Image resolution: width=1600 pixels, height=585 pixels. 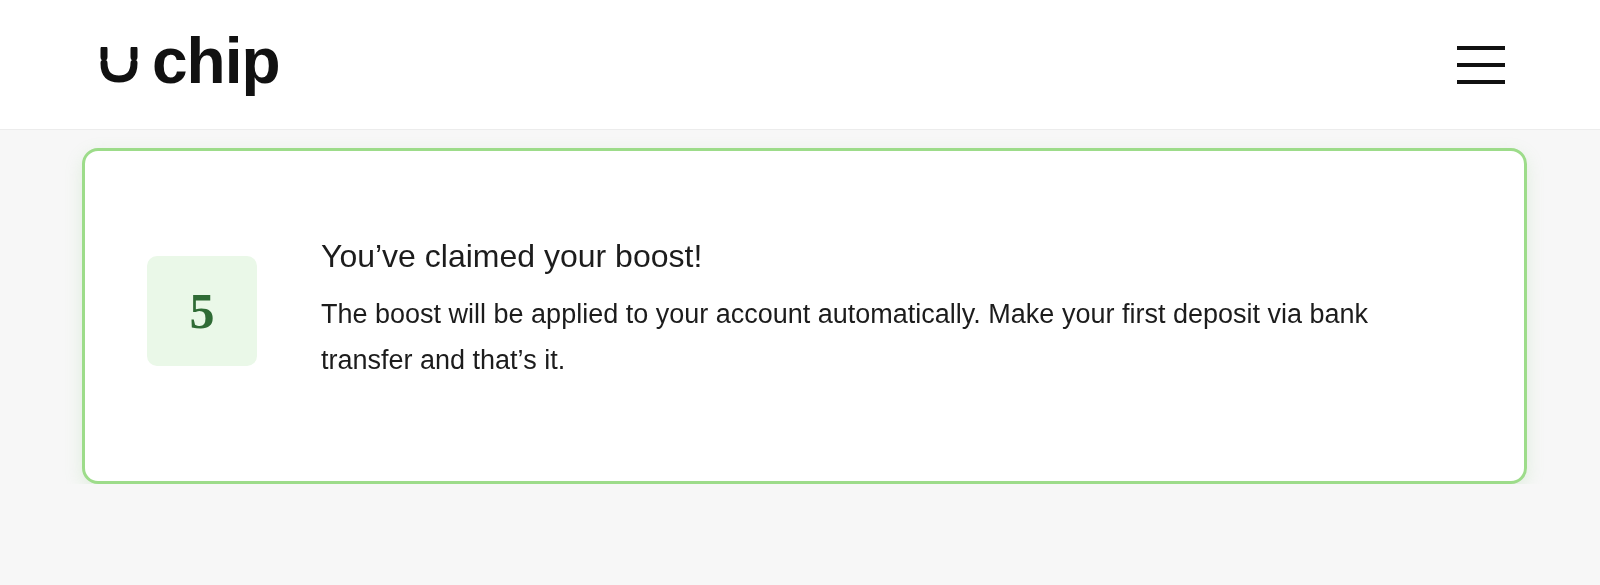 What do you see at coordinates (202, 311) in the screenshot?
I see `boost-badge: 5` at bounding box center [202, 311].